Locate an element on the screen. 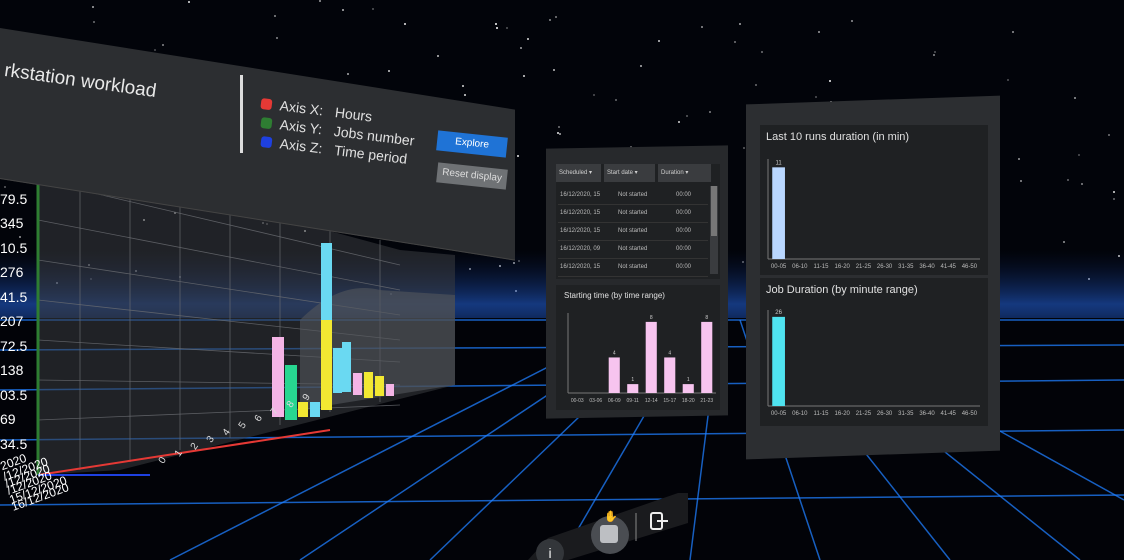 Image resolution: width=1124 pixels, height=560 pixels. column-label: Duration is located at coordinates (672, 173).